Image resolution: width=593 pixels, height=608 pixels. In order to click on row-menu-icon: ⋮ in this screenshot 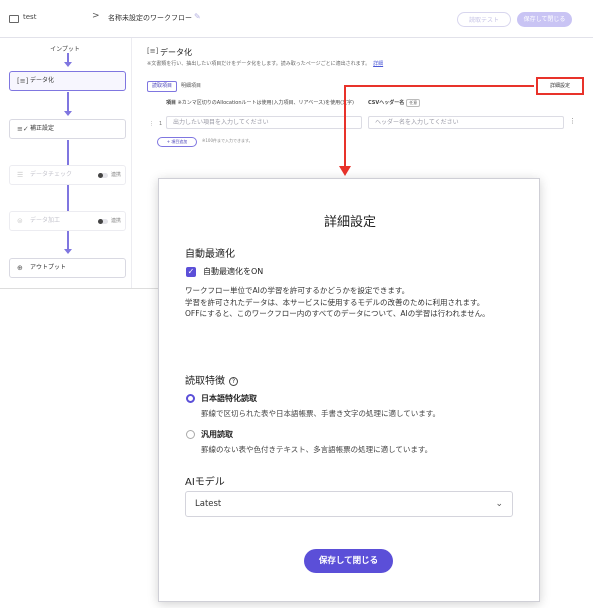, I will do `click(572, 121)`.